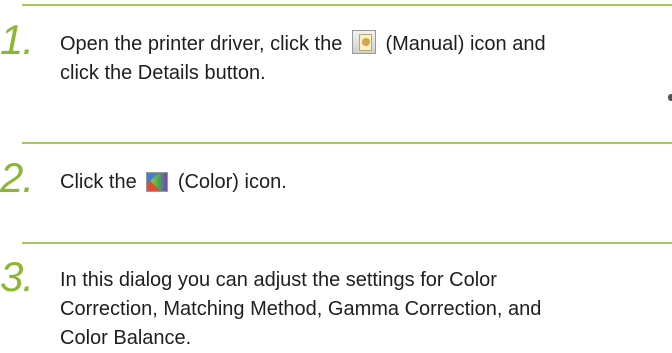 Image resolution: width=672 pixels, height=353 pixels. What do you see at coordinates (347, 5) in the screenshot?
I see `step-1-divider` at bounding box center [347, 5].